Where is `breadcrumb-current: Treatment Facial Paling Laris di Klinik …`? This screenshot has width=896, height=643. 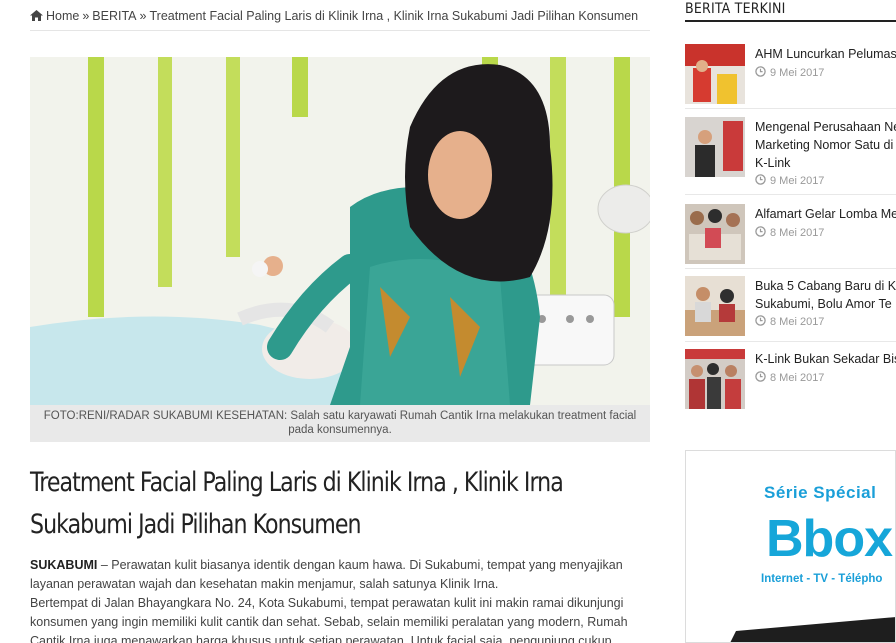 breadcrumb-current: Treatment Facial Paling Laris di Klinik … is located at coordinates (394, 16).